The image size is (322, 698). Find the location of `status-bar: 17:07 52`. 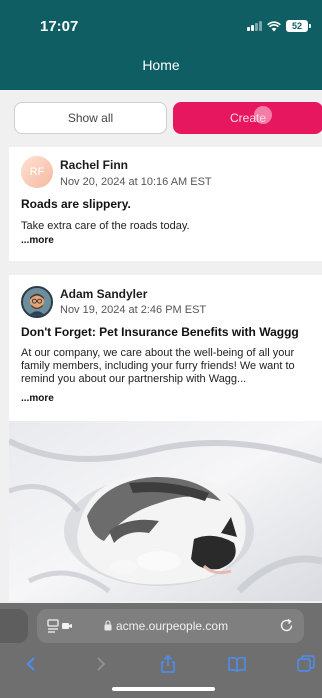

status-bar: 17:07 52 is located at coordinates (161, 22).